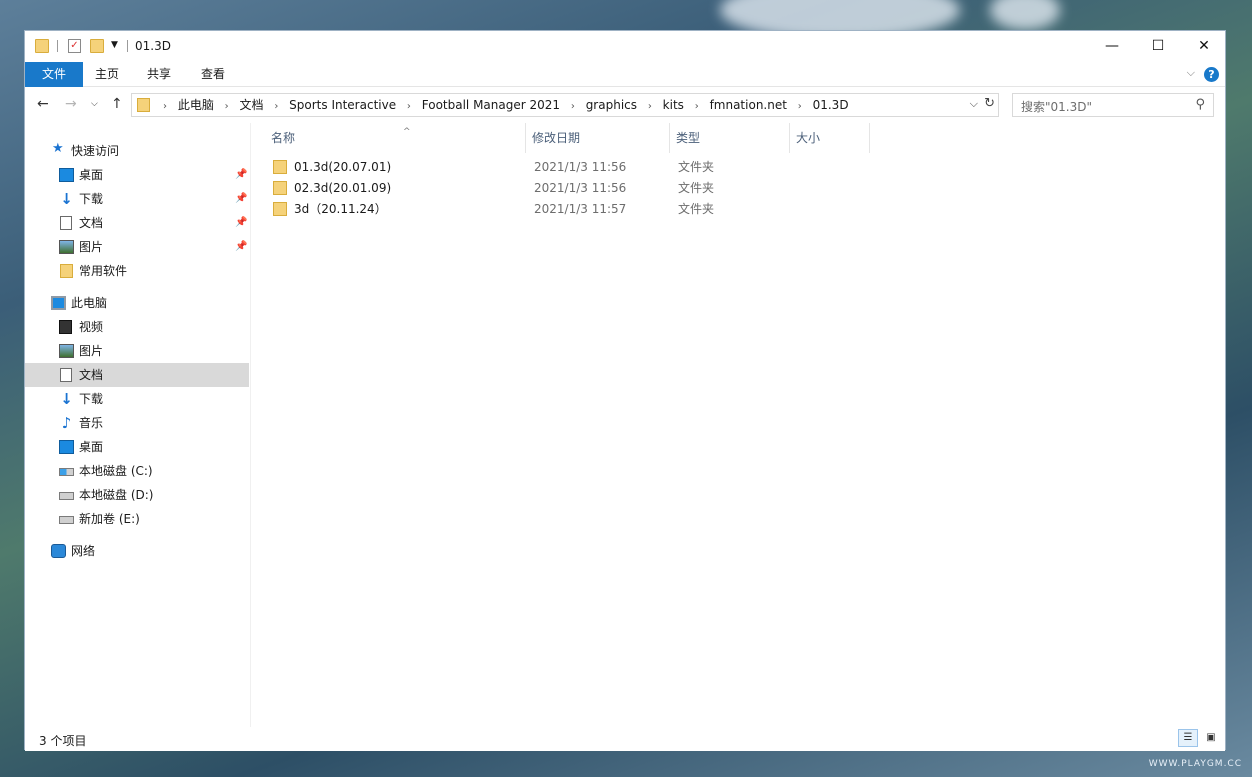 The image size is (1252, 777). I want to click on breadcrumb-item: kits, so click(673, 105).